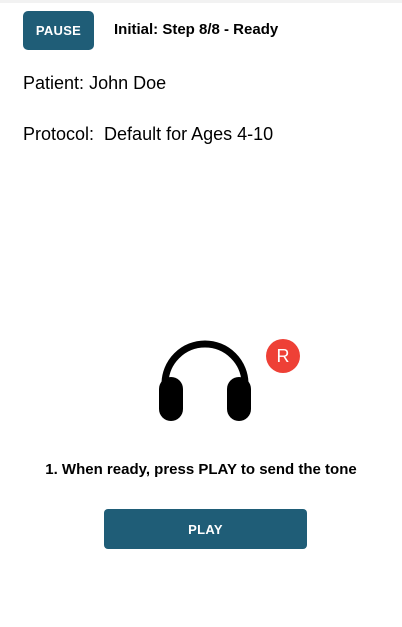 This screenshot has width=402, height=627. I want to click on protocol-info: Protocol: Default for Ages 4-10, so click(148, 134).